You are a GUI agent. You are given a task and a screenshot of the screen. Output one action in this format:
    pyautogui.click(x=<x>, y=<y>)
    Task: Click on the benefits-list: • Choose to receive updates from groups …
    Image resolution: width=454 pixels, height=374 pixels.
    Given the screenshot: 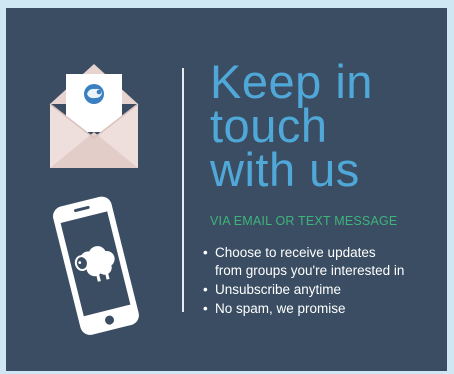 What is the action you would take?
    pyautogui.click(x=321, y=281)
    